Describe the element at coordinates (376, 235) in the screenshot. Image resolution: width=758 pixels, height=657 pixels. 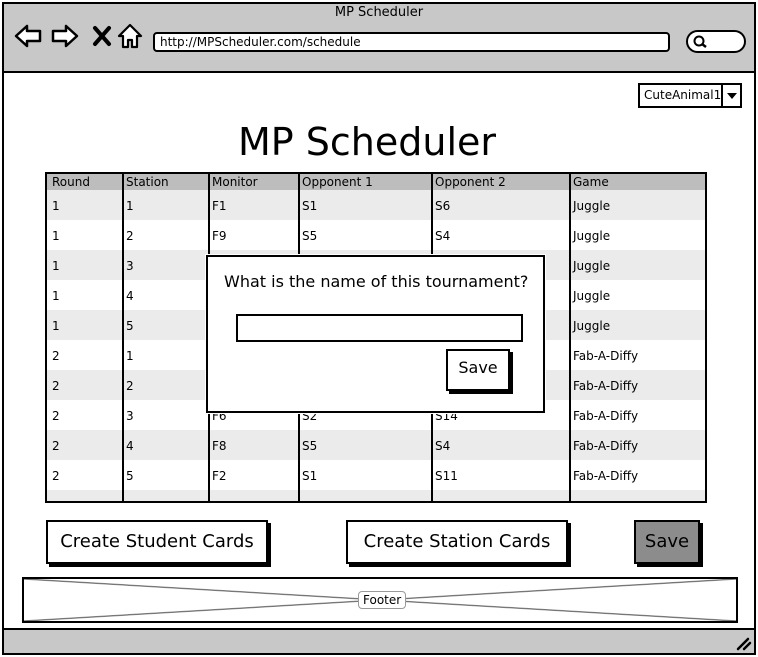
I see `table-row: 1 2 F9 S5 S4 Juggle` at that location.